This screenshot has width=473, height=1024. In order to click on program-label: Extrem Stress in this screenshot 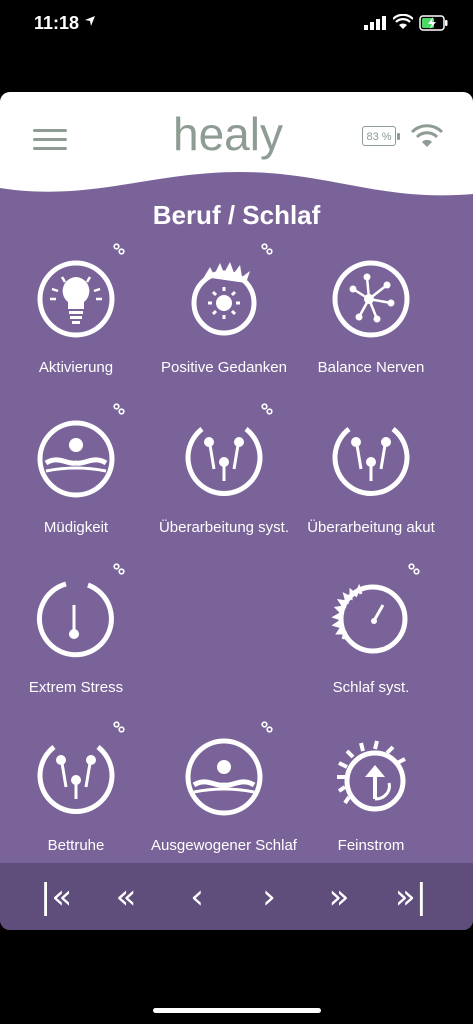, I will do `click(76, 687)`.